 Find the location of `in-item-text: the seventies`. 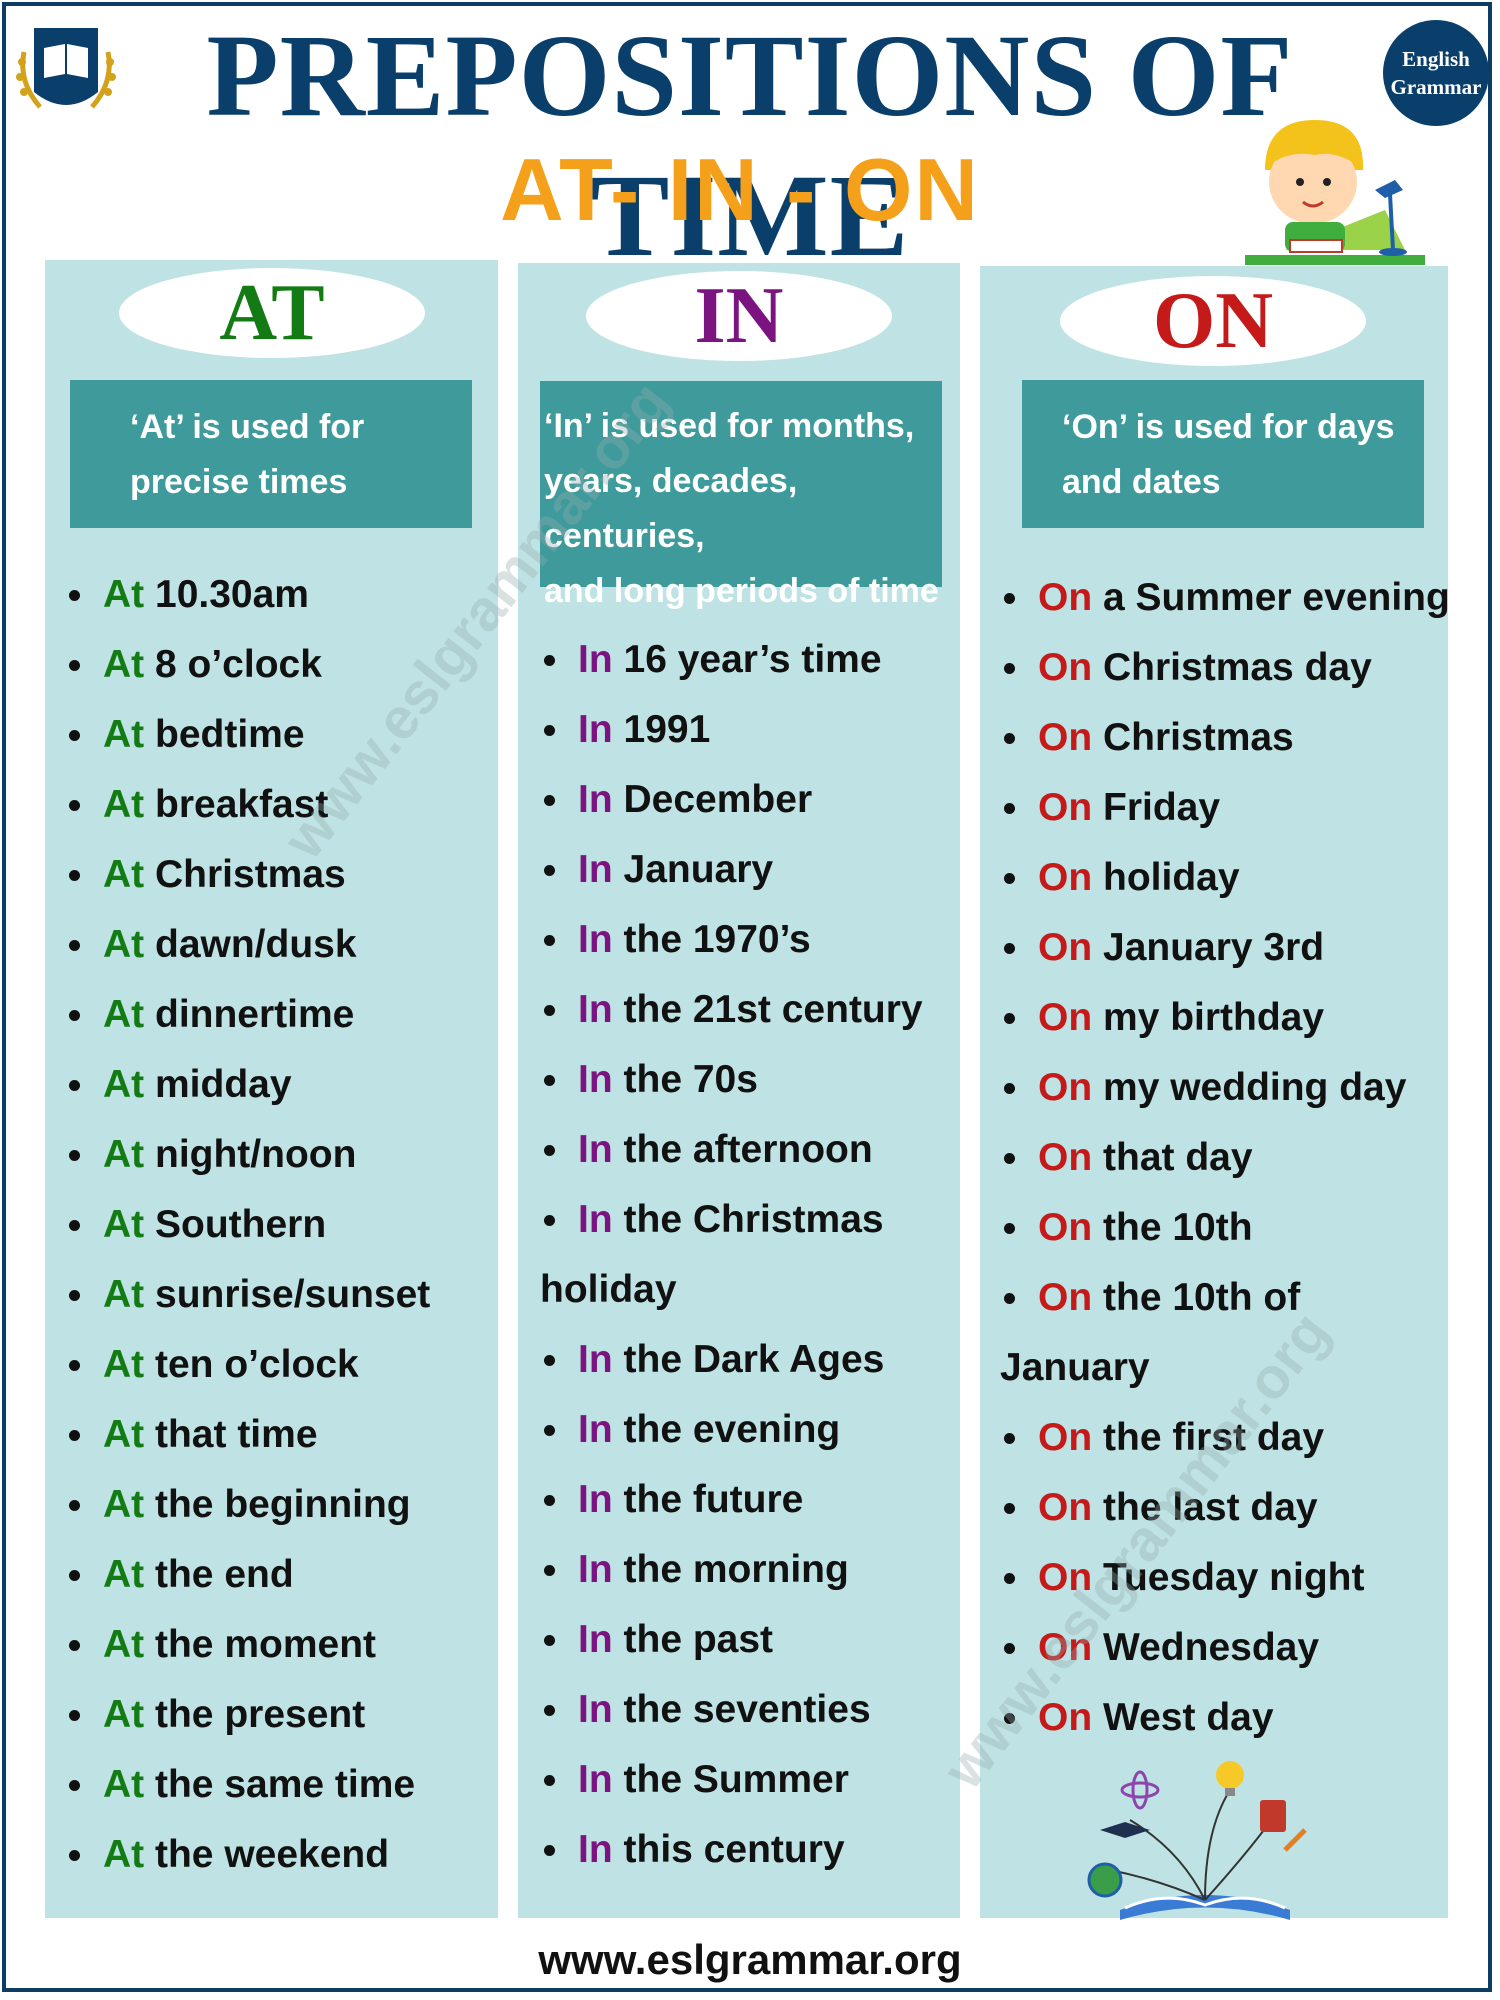

in-item-text: the seventies is located at coordinates (747, 1709).